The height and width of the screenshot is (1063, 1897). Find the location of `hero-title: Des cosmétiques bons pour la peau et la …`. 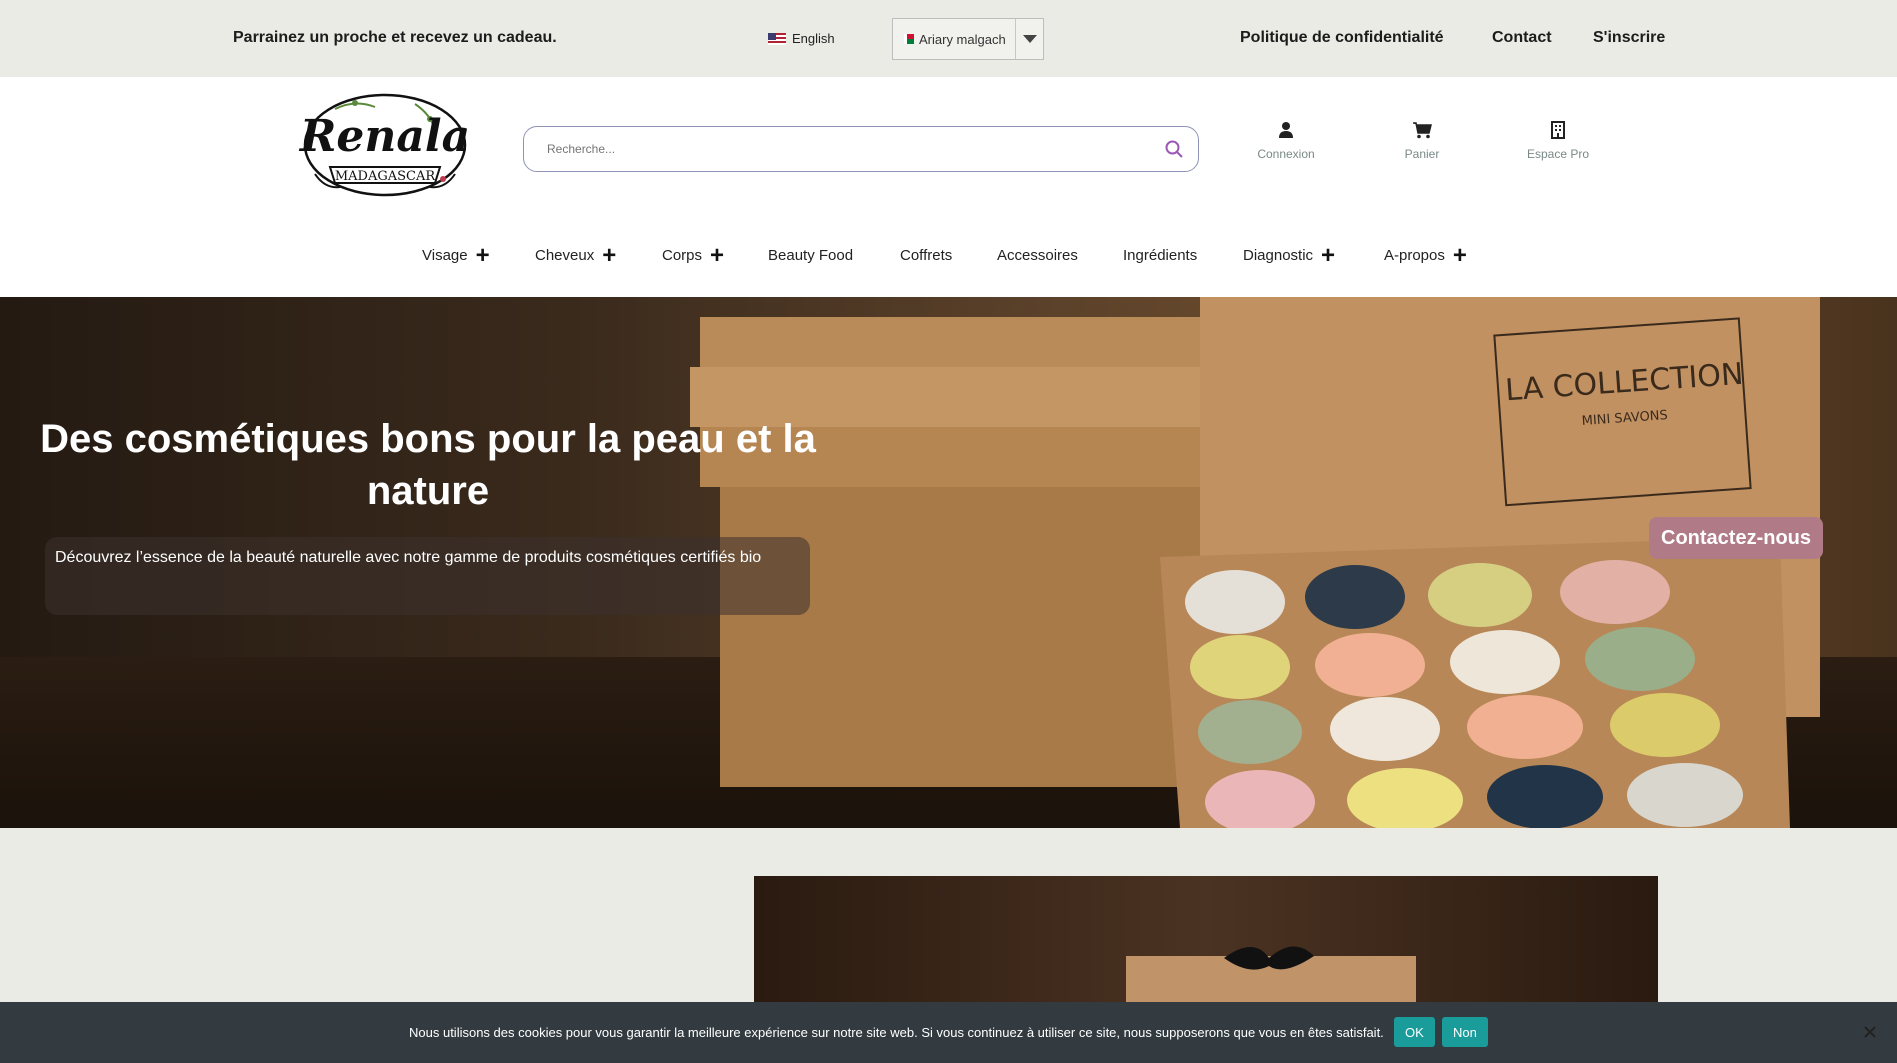

hero-title: Des cosmétiques bons pour la peau et la … is located at coordinates (428, 465).